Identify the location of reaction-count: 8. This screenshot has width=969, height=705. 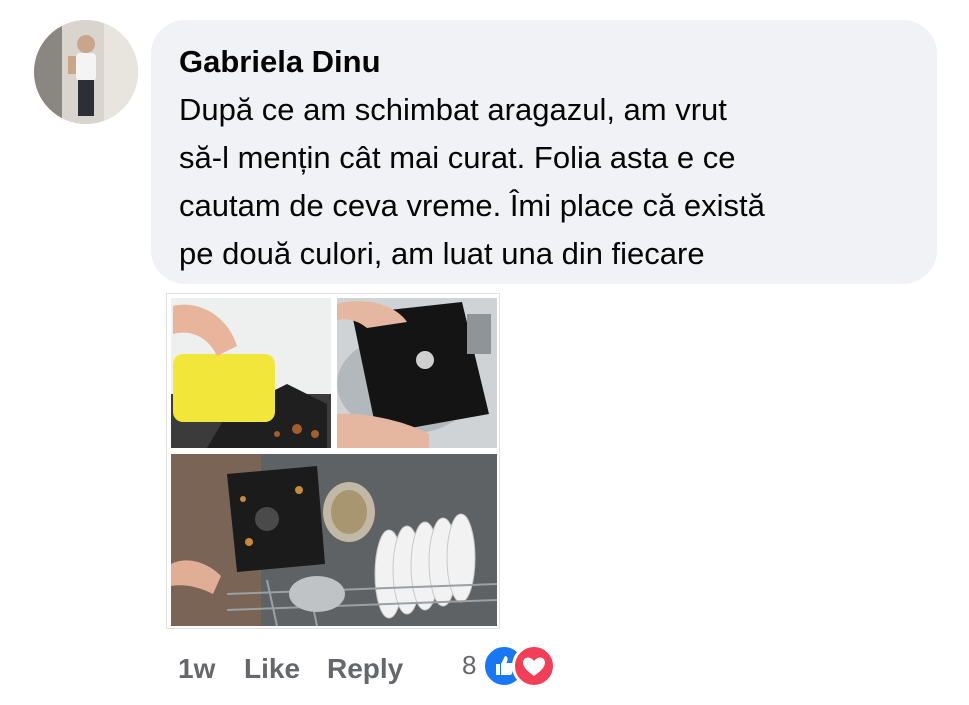
(469, 665).